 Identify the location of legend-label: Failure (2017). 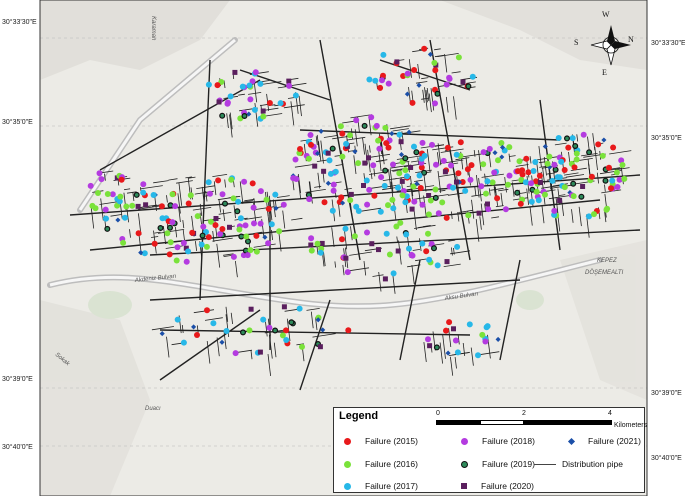
(391, 486).